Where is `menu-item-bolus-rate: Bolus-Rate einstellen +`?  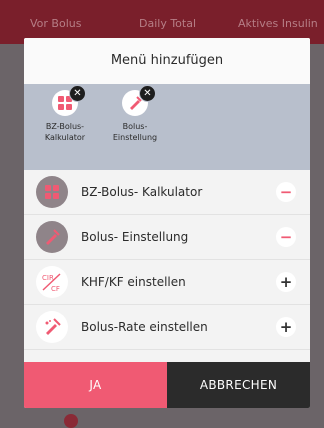
menu-item-bolus-rate: Bolus-Rate einstellen + is located at coordinates (167, 327).